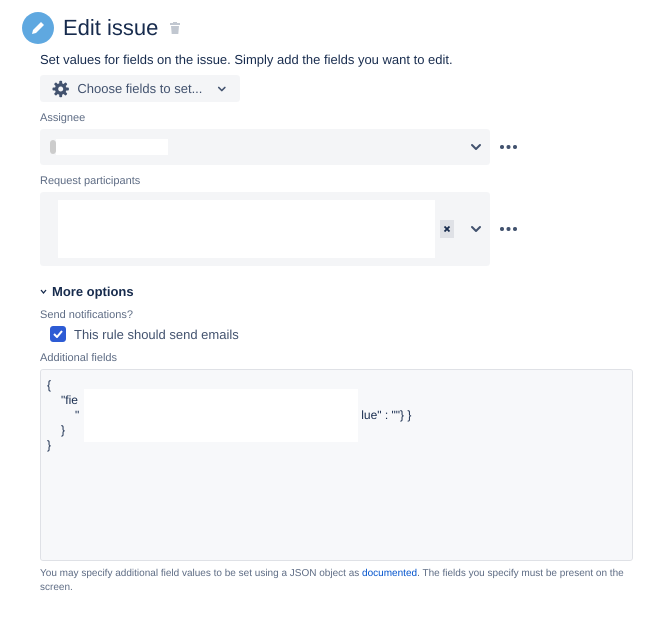  Describe the element at coordinates (49, 385) in the screenshot. I see `code-text: {` at that location.